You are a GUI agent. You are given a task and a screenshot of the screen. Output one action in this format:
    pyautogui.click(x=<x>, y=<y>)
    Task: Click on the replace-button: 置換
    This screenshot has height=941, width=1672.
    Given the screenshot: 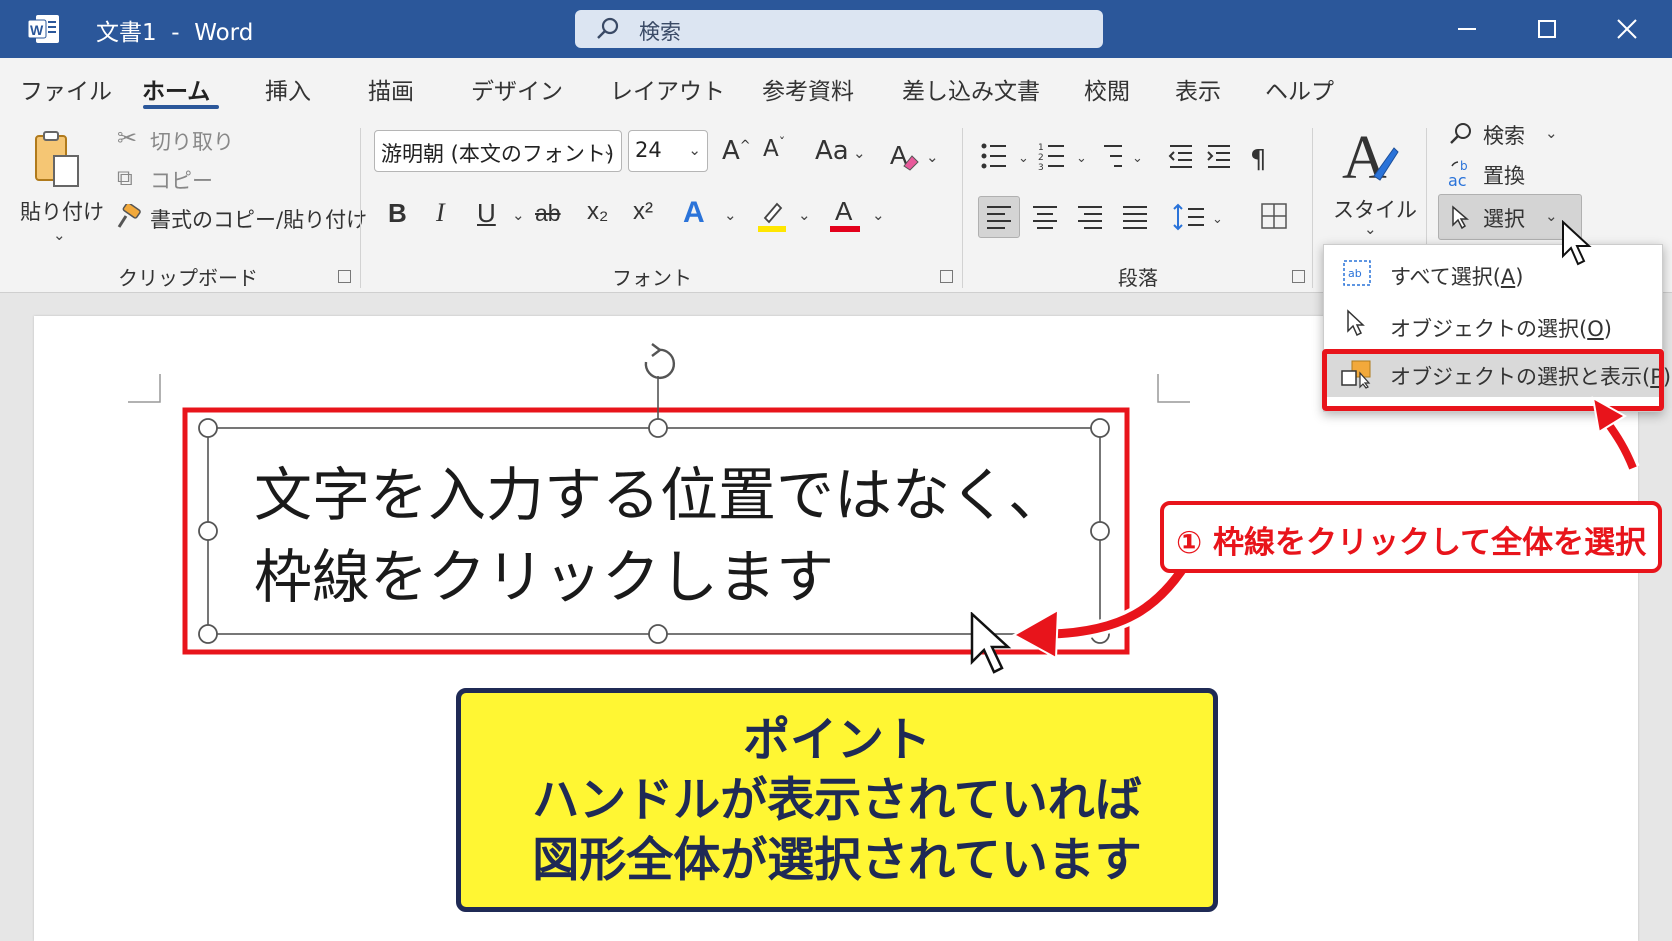 What is the action you would take?
    pyautogui.click(x=1504, y=175)
    